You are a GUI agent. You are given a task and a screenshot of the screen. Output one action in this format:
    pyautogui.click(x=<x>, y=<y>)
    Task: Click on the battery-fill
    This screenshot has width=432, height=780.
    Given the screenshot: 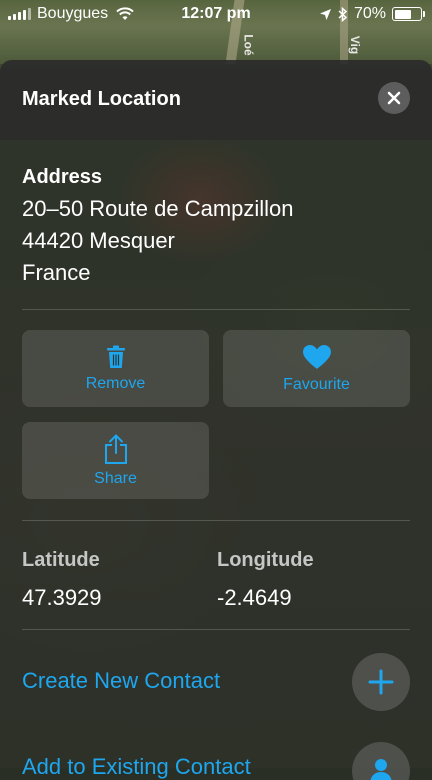 What is the action you would take?
    pyautogui.click(x=403, y=14)
    